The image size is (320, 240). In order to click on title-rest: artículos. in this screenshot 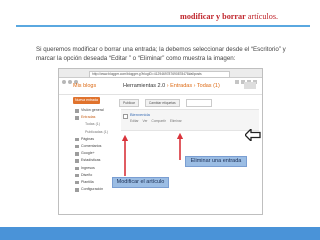, I will do `click(263, 16)`.